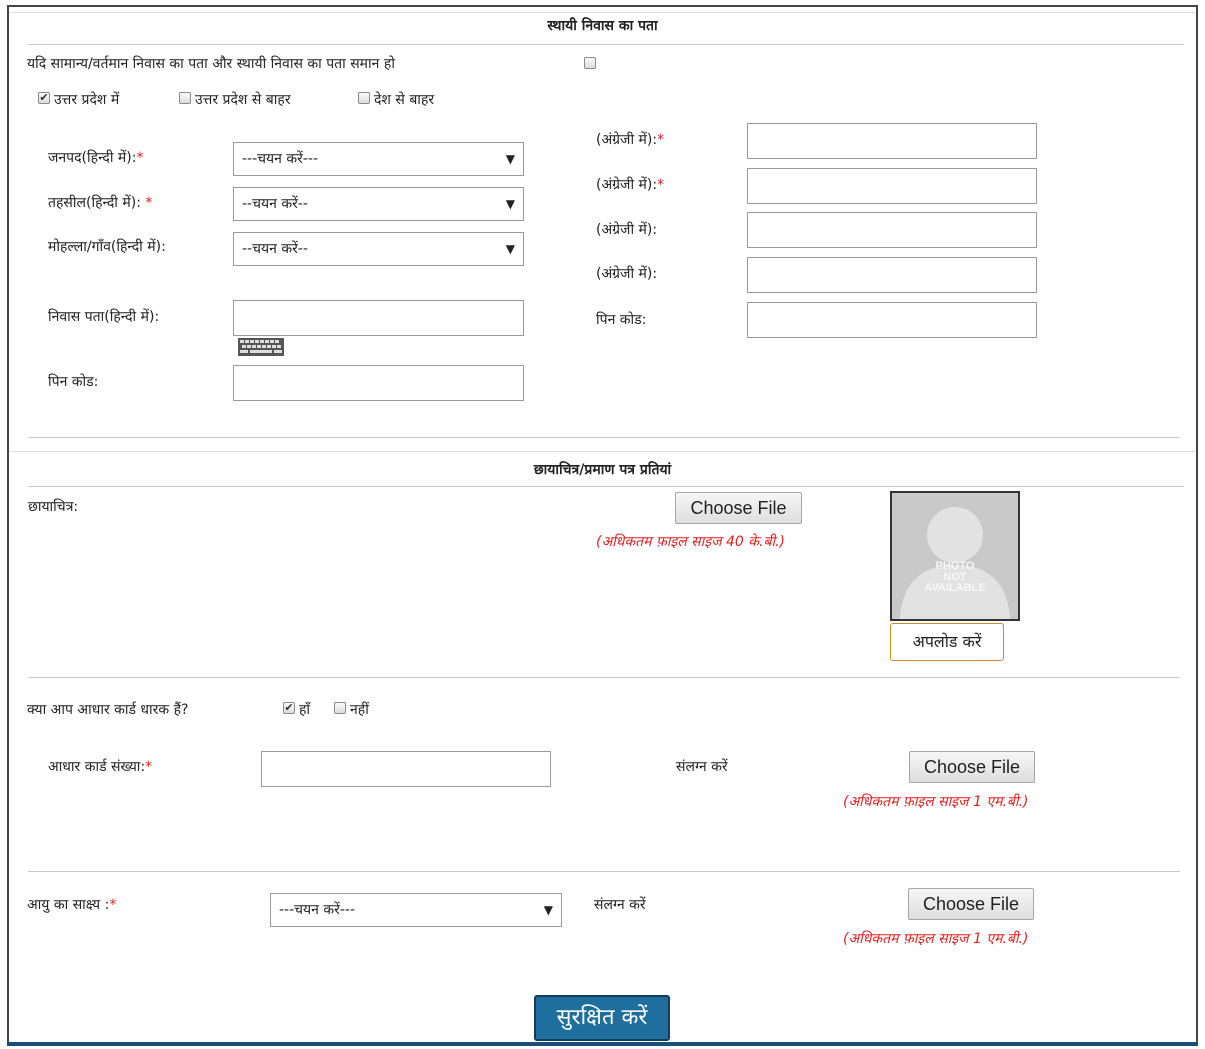  Describe the element at coordinates (892, 141) in the screenshot. I see `district-english-input` at that location.